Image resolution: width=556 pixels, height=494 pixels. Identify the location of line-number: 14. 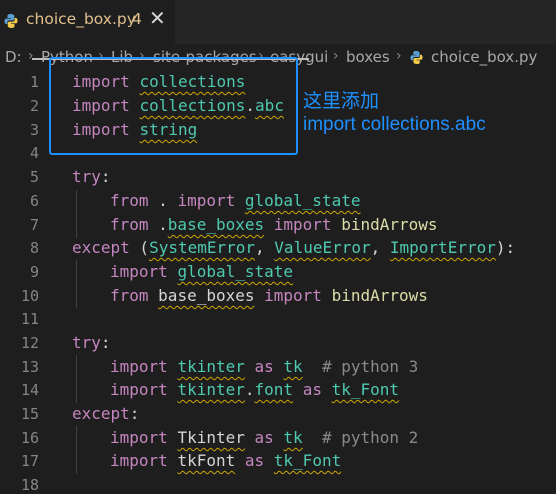
(29, 390).